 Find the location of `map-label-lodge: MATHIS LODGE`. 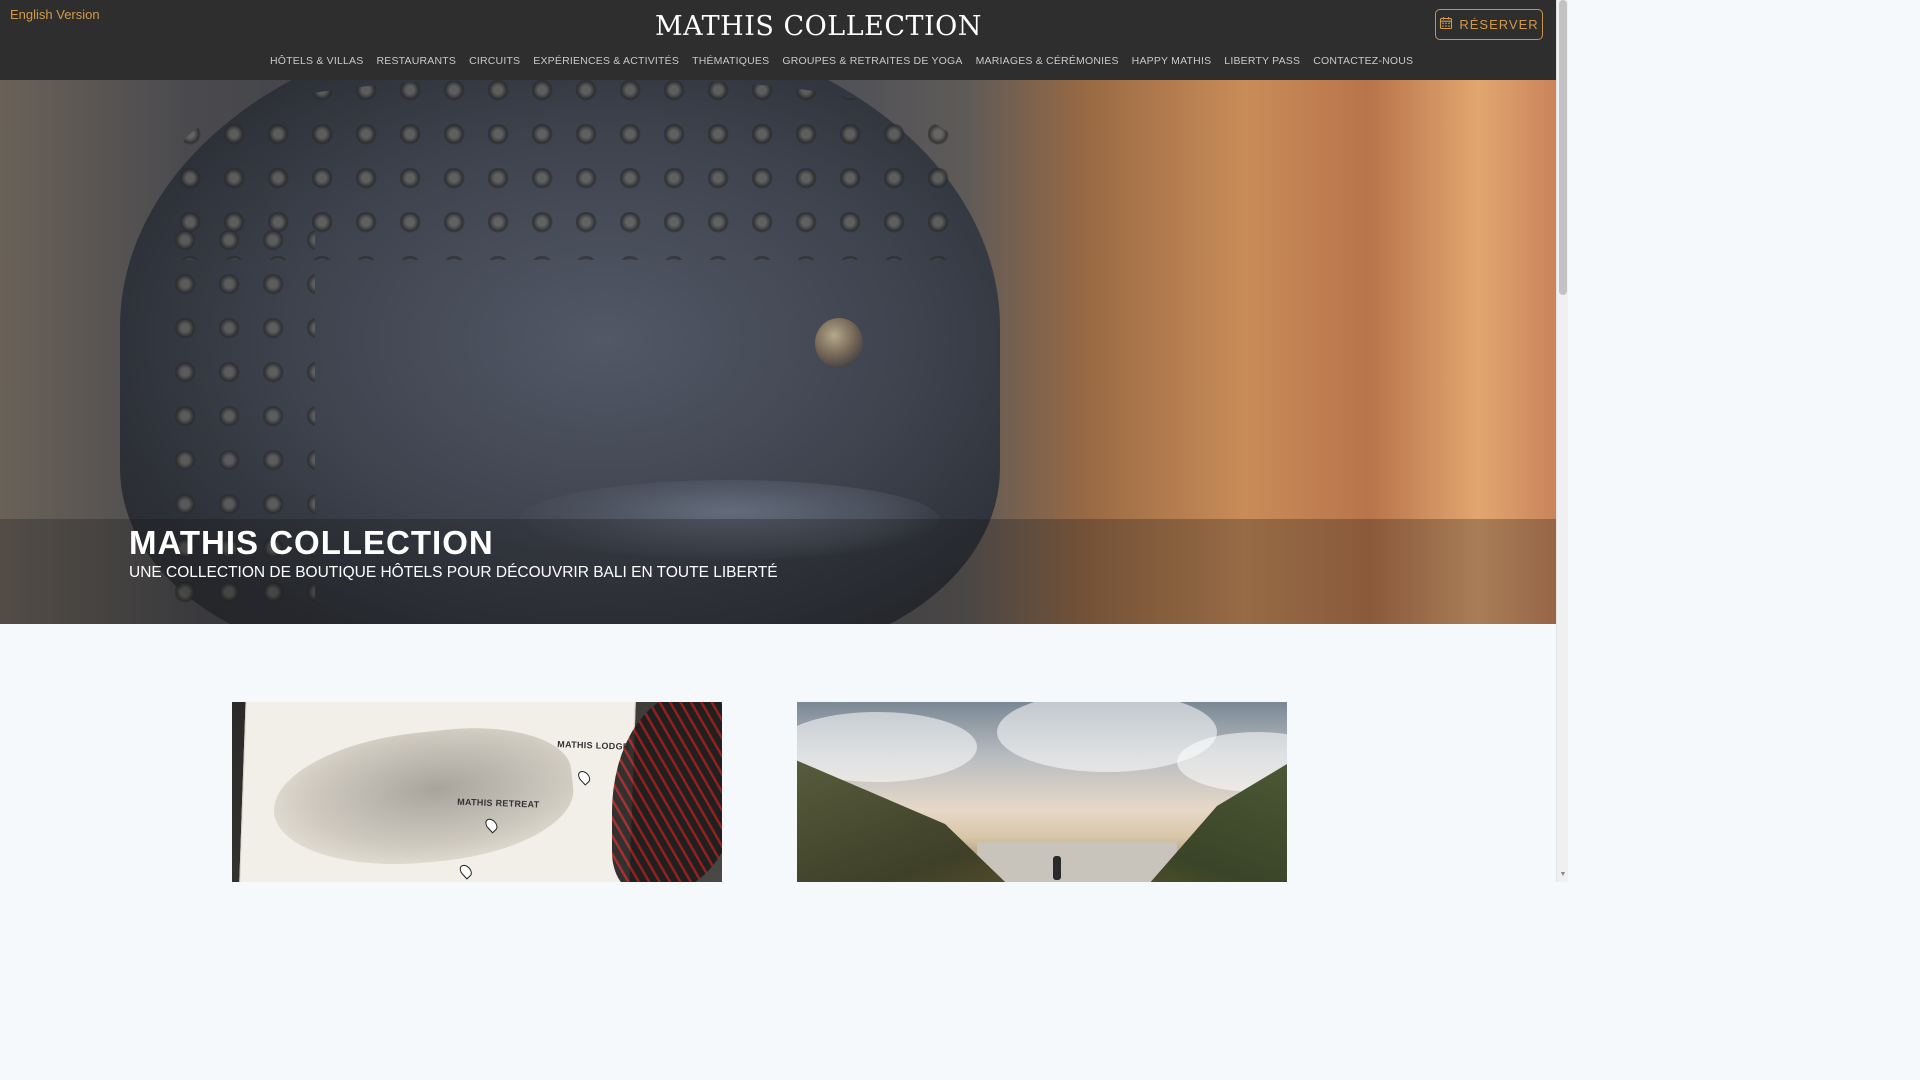

map-label-lodge: MATHIS LODGE is located at coordinates (593, 745).